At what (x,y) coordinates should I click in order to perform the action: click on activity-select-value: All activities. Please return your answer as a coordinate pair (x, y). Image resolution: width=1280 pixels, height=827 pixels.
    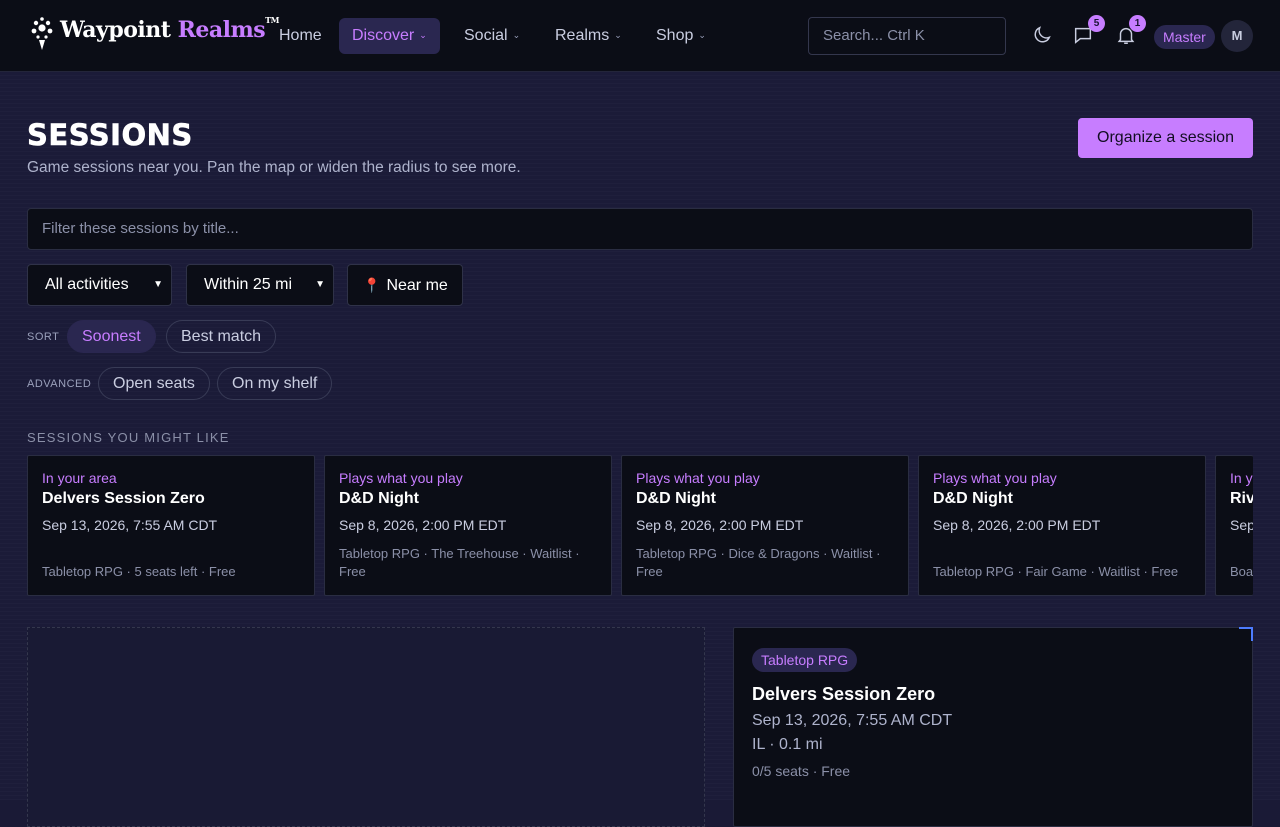
    Looking at the image, I should click on (87, 284).